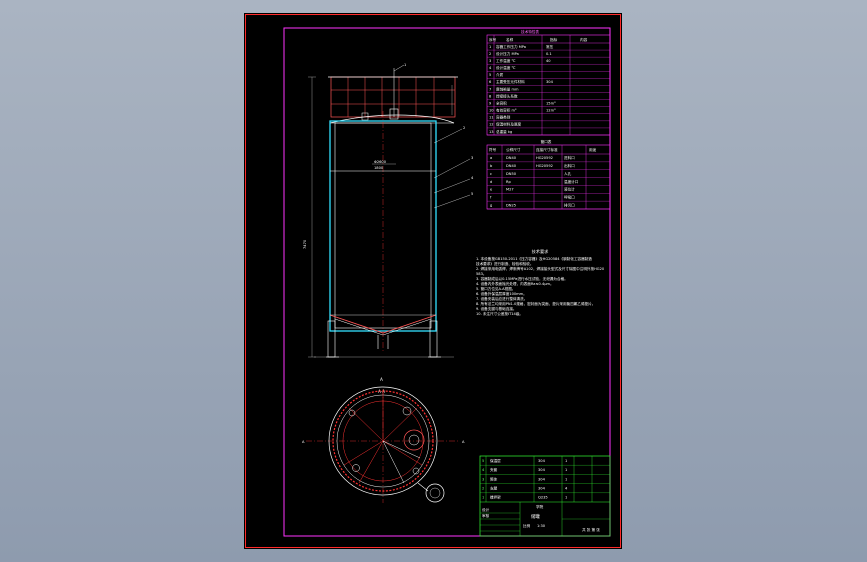 This screenshot has width=867, height=562. Describe the element at coordinates (493, 149) in the screenshot. I see `nozzle-header-symbol: 符号` at that location.